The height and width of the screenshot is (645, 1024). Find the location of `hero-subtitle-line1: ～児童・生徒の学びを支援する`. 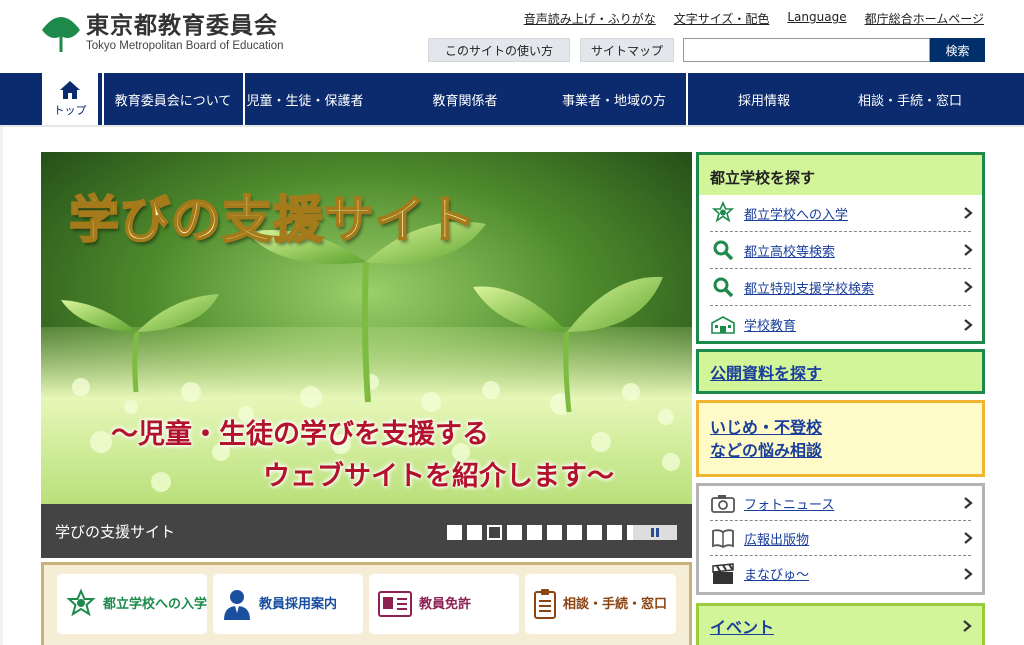

hero-subtitle-line1: ～児童・生徒の学びを支援する is located at coordinates (300, 434).